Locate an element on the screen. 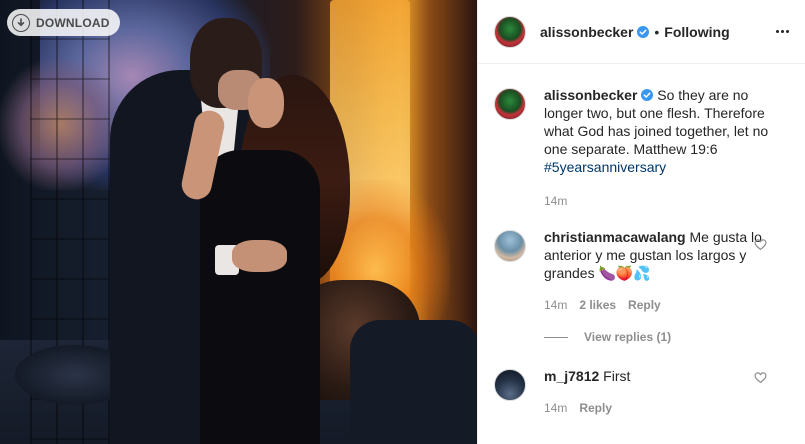 The width and height of the screenshot is (805, 444). download-label: DOWNLOAD is located at coordinates (73, 22).